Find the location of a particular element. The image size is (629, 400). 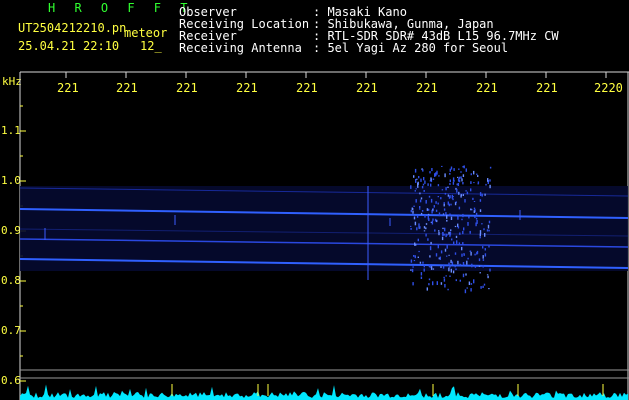

bottom-noise-trace is located at coordinates (324, 392).